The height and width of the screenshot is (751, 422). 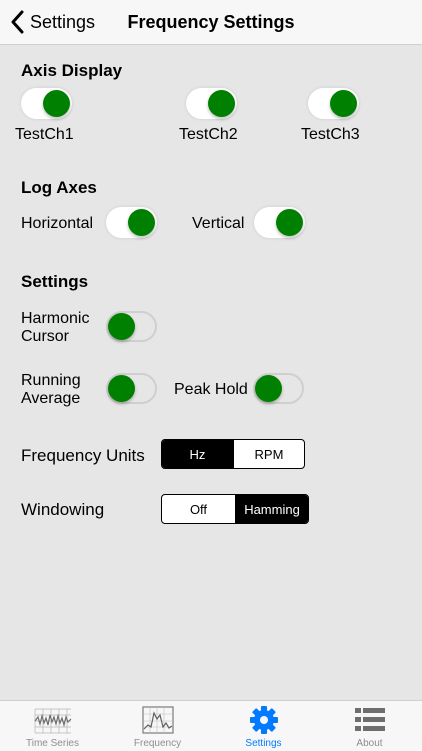 What do you see at coordinates (157, 743) in the screenshot?
I see `tab-frequency-label: Frequency` at bounding box center [157, 743].